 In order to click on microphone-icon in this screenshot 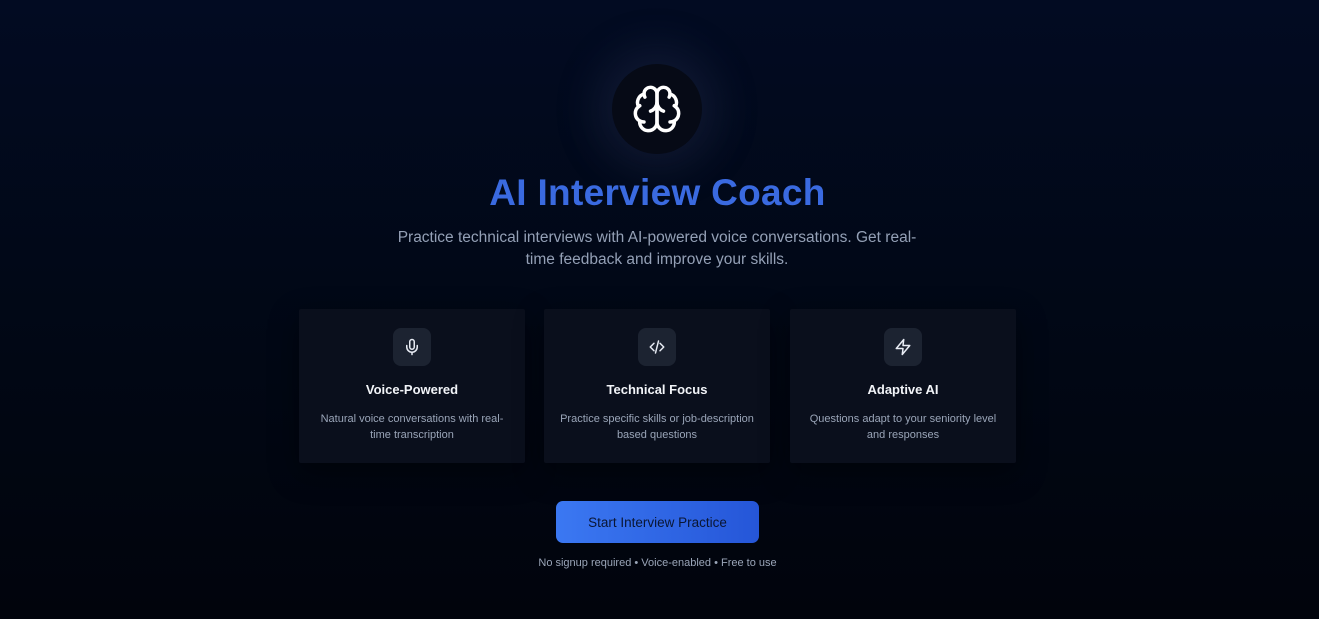, I will do `click(412, 347)`.